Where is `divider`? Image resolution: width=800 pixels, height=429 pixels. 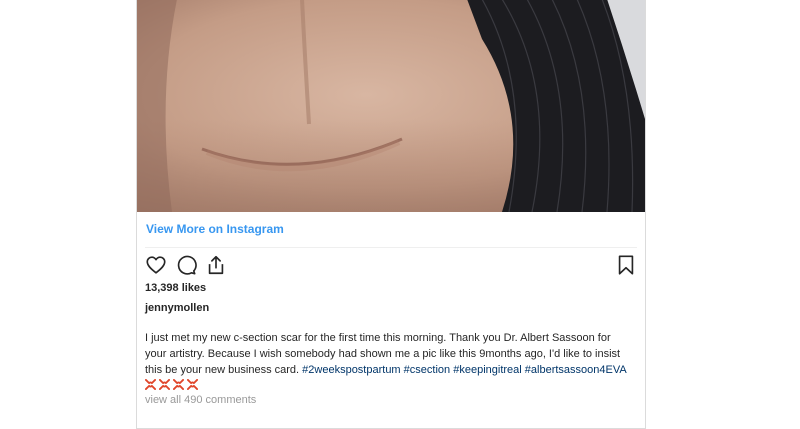 divider is located at coordinates (391, 247).